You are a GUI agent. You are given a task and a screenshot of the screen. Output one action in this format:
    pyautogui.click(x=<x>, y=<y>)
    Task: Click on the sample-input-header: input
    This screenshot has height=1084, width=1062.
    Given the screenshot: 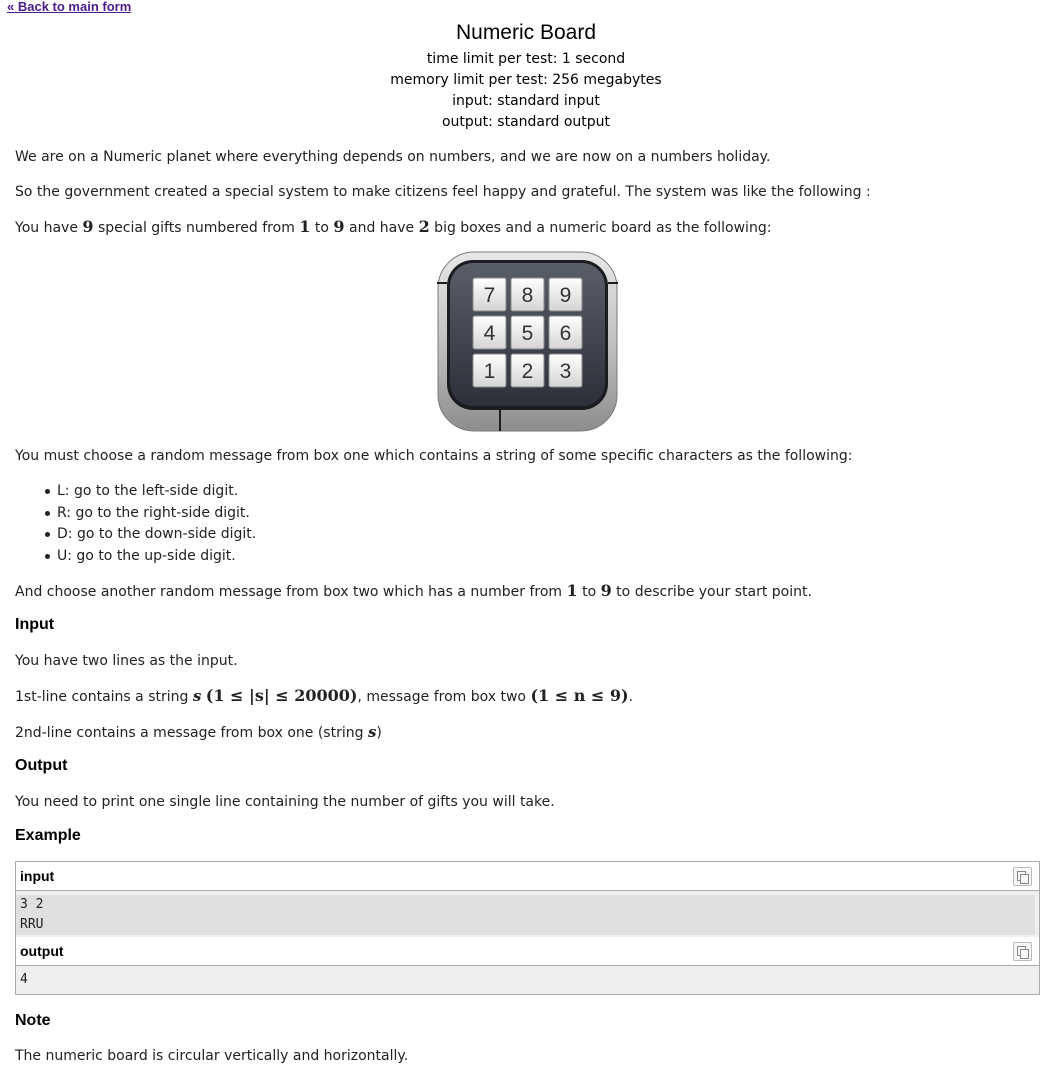 What is the action you would take?
    pyautogui.click(x=527, y=876)
    